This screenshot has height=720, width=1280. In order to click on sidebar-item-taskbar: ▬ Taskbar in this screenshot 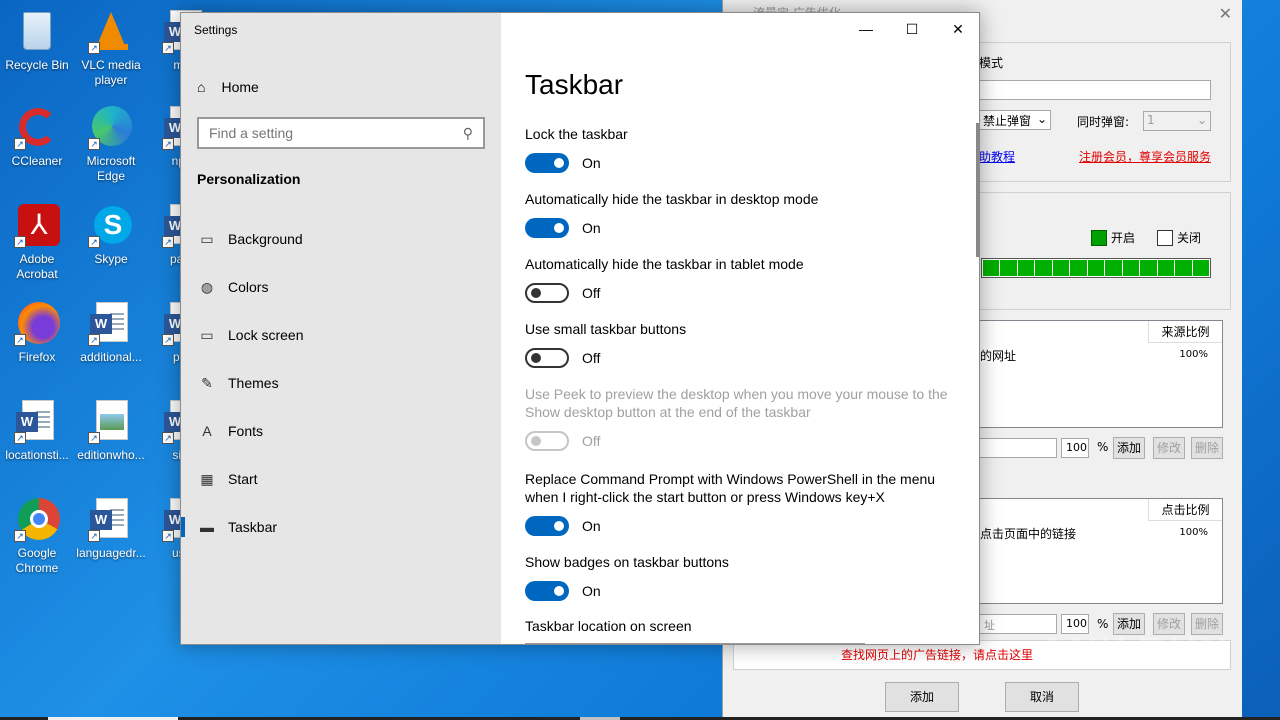, I will do `click(341, 527)`.